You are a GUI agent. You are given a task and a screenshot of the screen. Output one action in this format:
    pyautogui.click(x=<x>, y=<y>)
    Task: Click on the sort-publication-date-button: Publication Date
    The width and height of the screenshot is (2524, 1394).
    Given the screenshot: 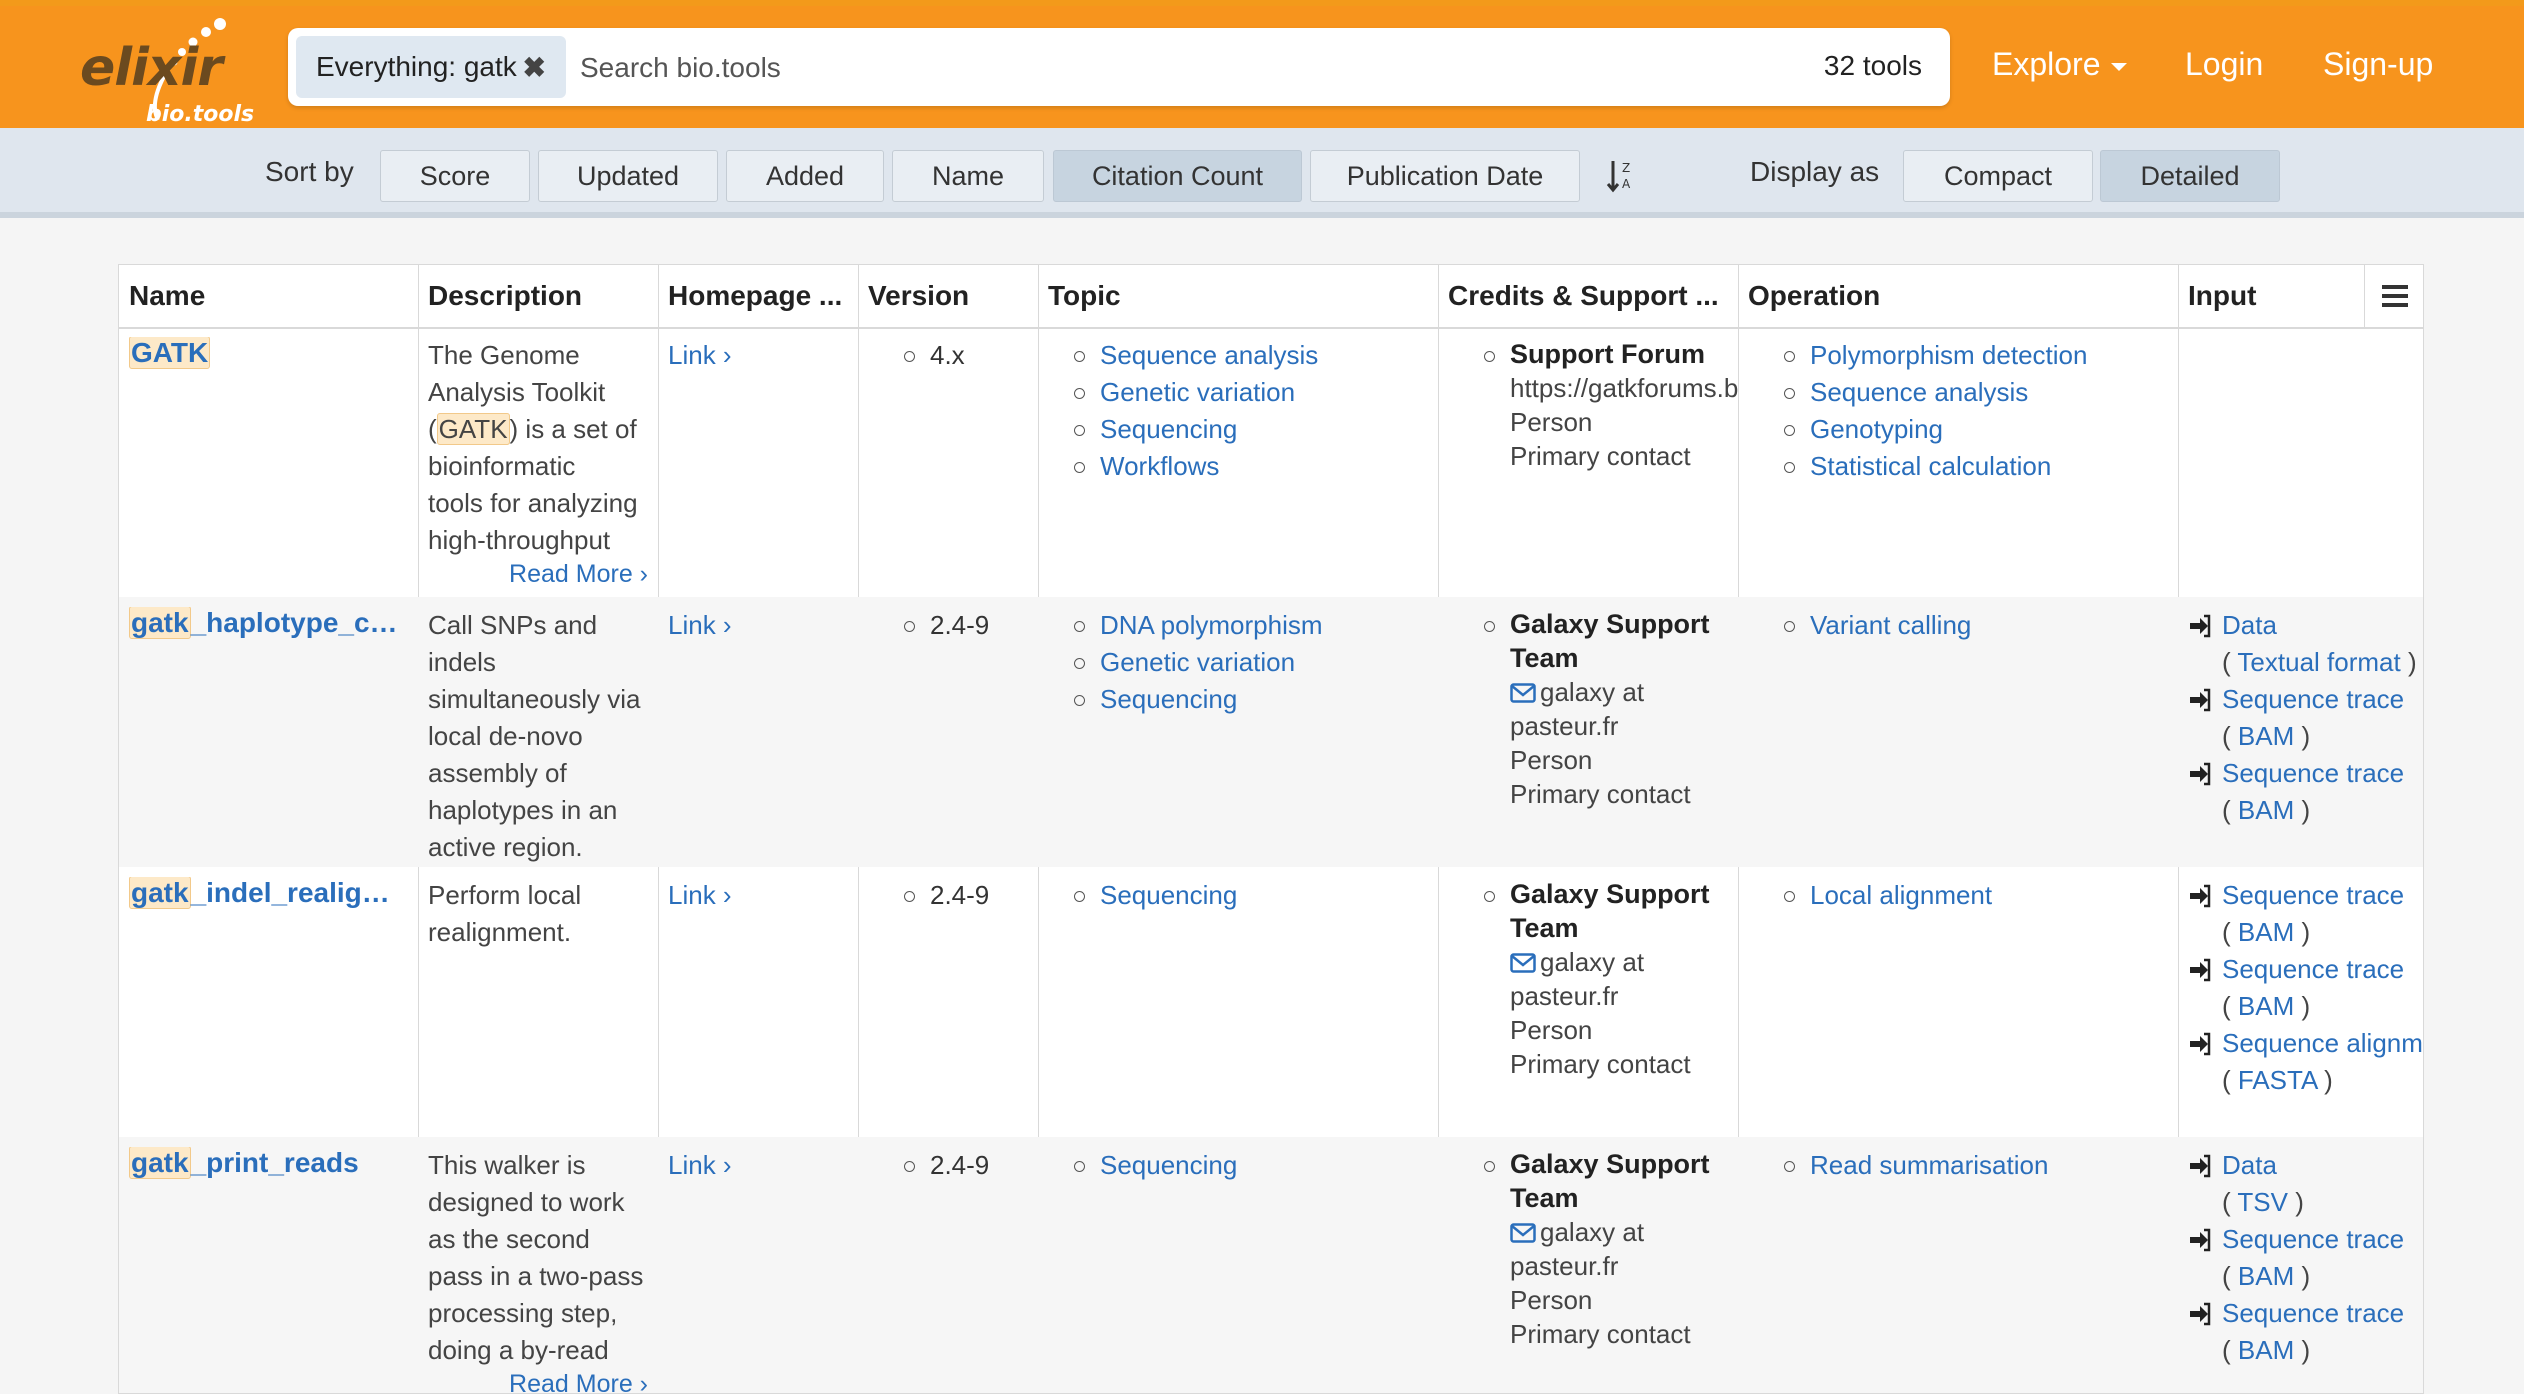 What is the action you would take?
    pyautogui.click(x=1445, y=176)
    